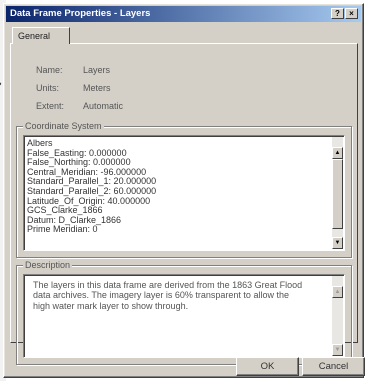  Describe the element at coordinates (62, 229) in the screenshot. I see `cs-line: Prime Meridian: 0` at that location.